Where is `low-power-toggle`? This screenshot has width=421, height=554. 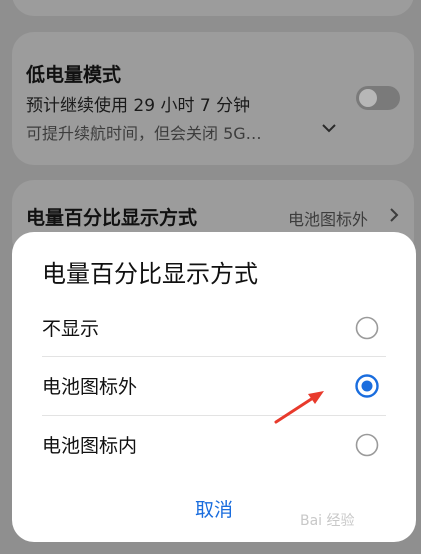 low-power-toggle is located at coordinates (378, 98).